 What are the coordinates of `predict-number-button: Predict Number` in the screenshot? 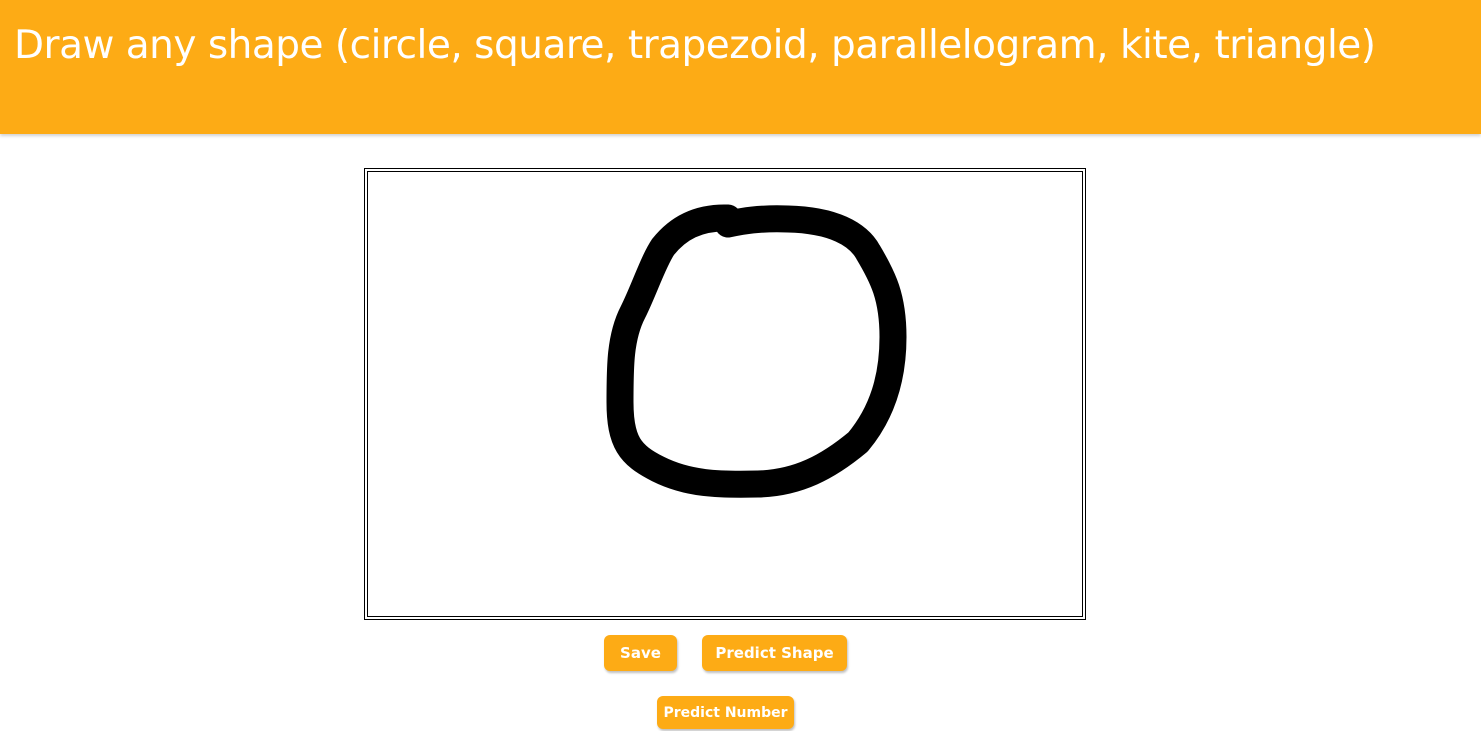 It's located at (725, 712).